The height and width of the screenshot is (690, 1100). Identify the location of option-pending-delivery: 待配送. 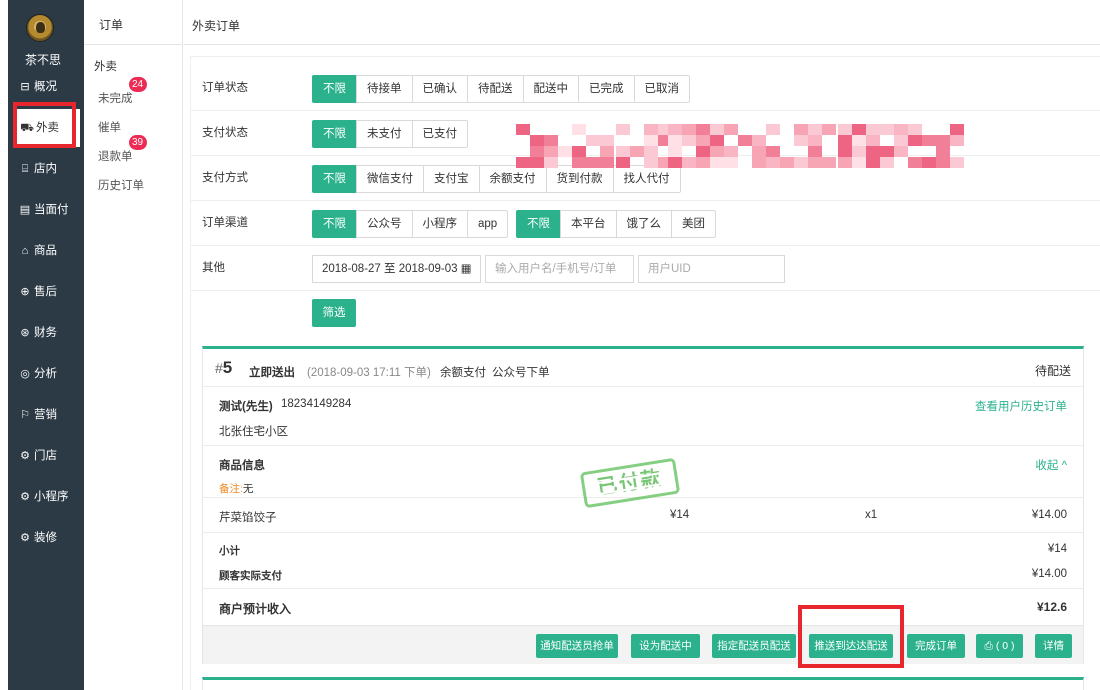
(495, 89).